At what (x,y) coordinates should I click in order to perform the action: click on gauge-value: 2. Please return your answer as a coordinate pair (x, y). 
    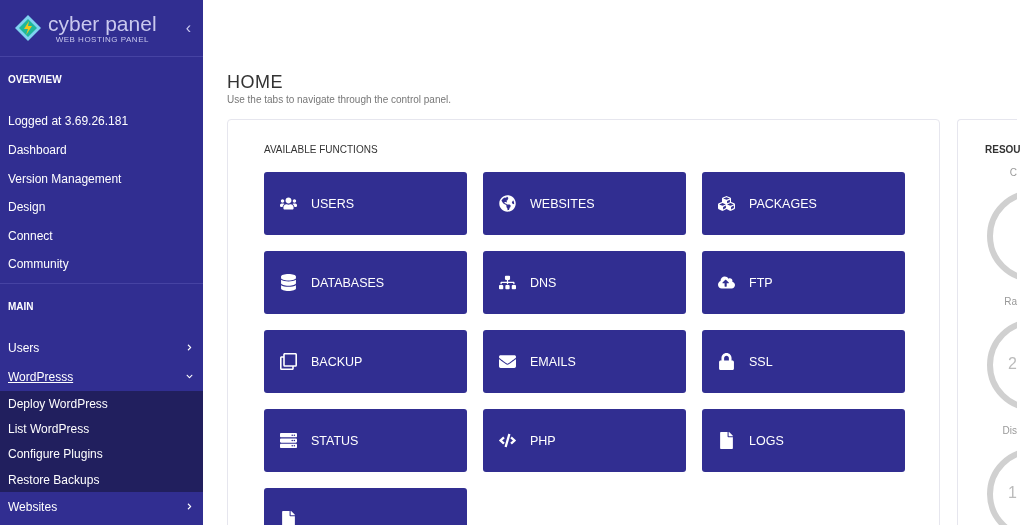
    Looking at the image, I should click on (1012, 364).